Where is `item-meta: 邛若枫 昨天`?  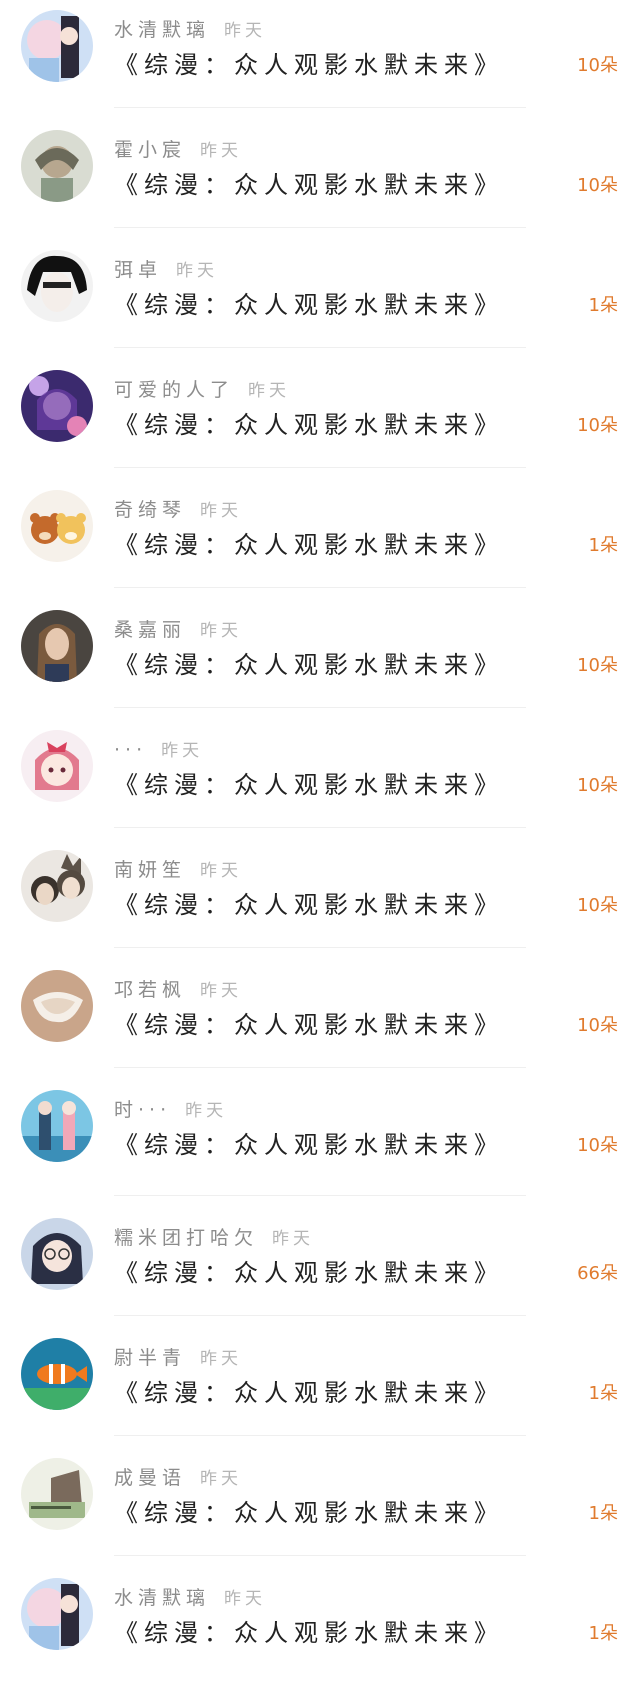 item-meta: 邛若枫 昨天 is located at coordinates (178, 990).